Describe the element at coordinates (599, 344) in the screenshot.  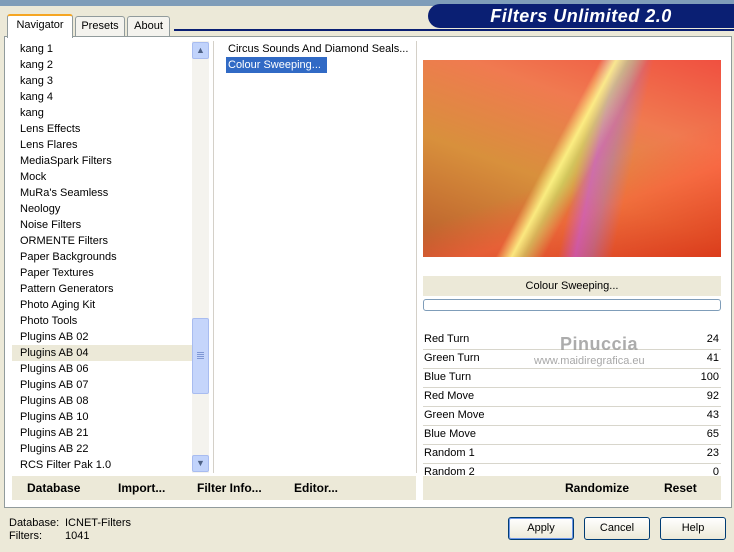
I see `watermark-name: Pinuccia` at that location.